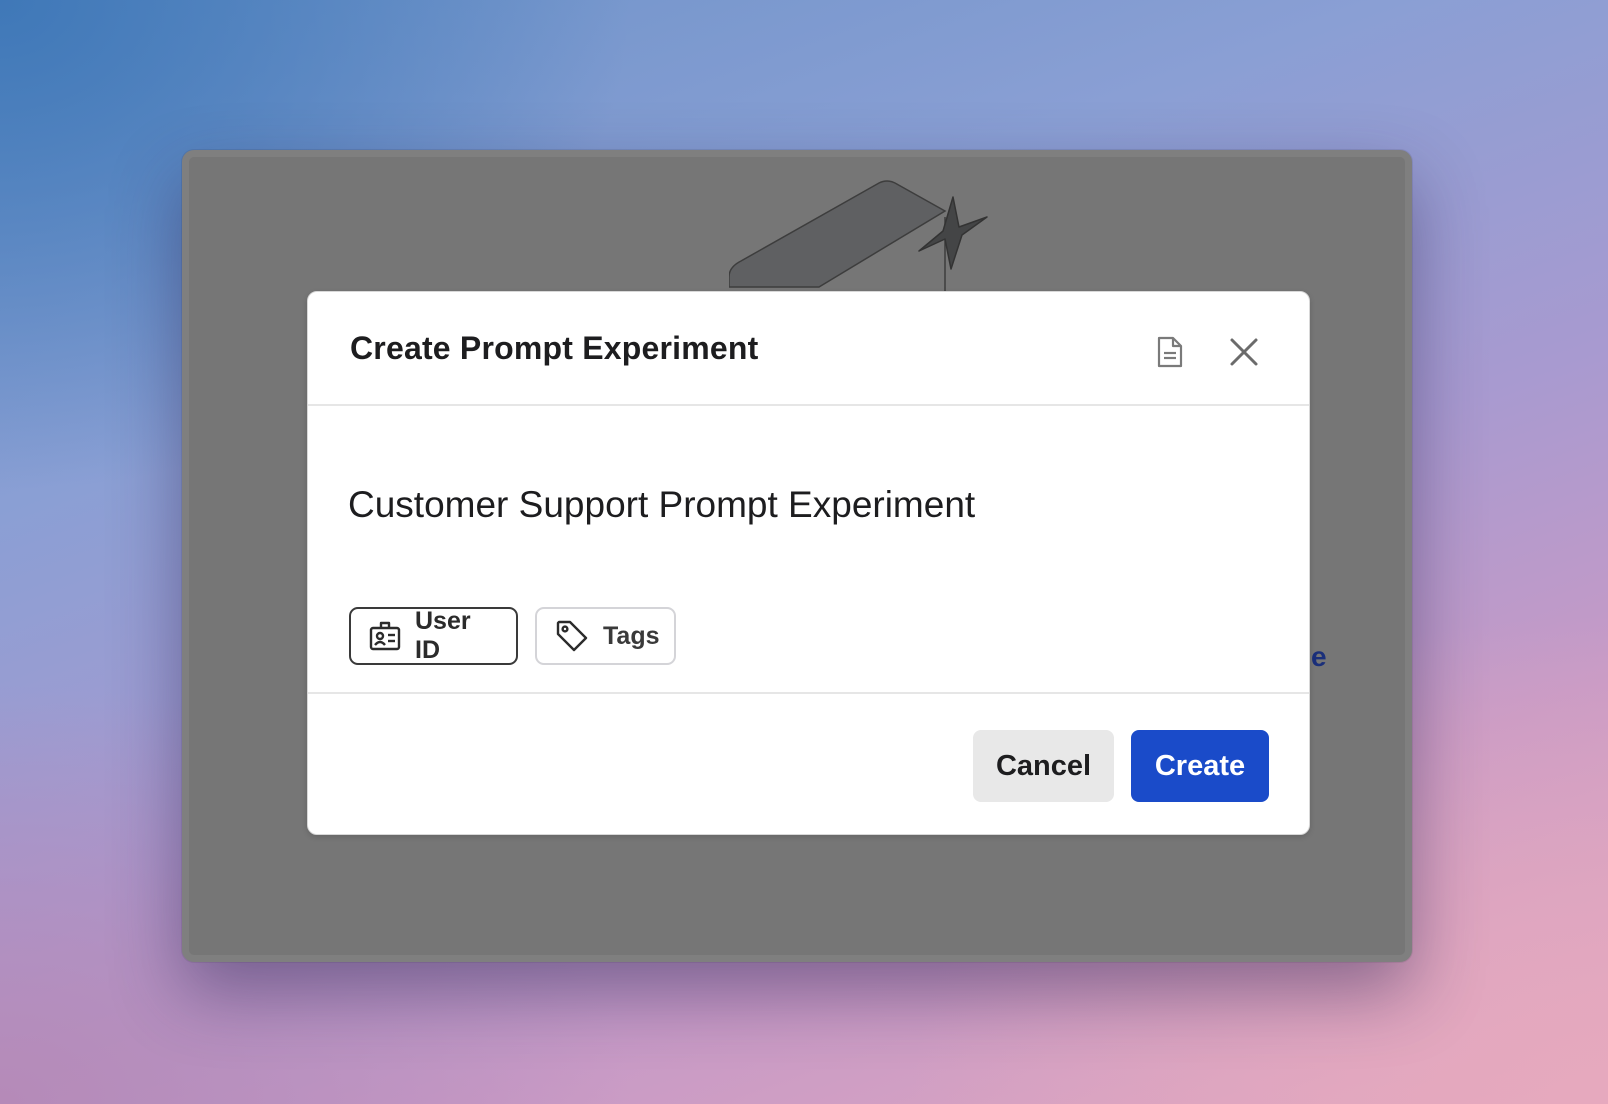 This screenshot has width=1608, height=1104. What do you see at coordinates (631, 635) in the screenshot?
I see `tags-chip-label: Tags` at bounding box center [631, 635].